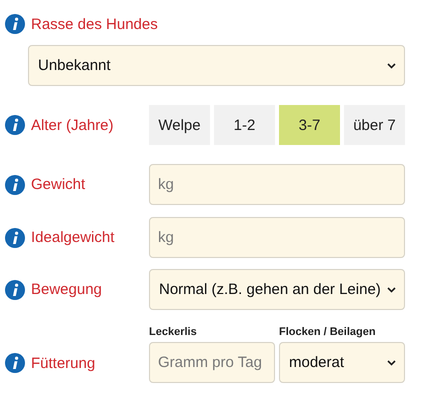 The width and height of the screenshot is (423, 405). What do you see at coordinates (244, 125) in the screenshot?
I see `age-option: 1-2` at bounding box center [244, 125].